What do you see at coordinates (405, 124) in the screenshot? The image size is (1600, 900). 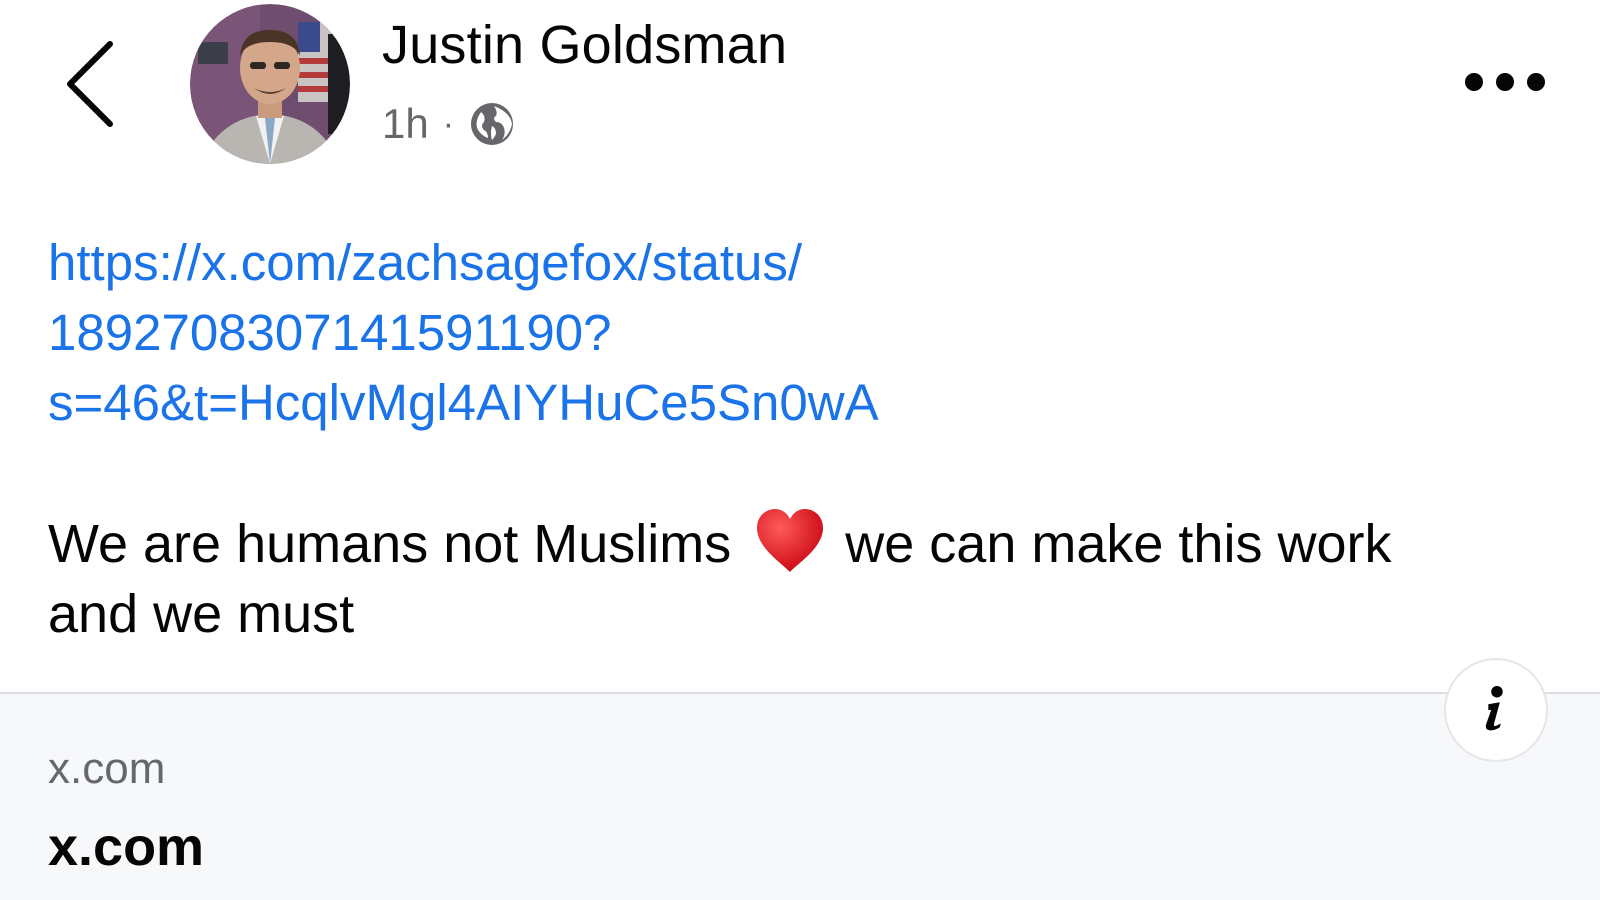 I see `post-timestamp: 1h` at bounding box center [405, 124].